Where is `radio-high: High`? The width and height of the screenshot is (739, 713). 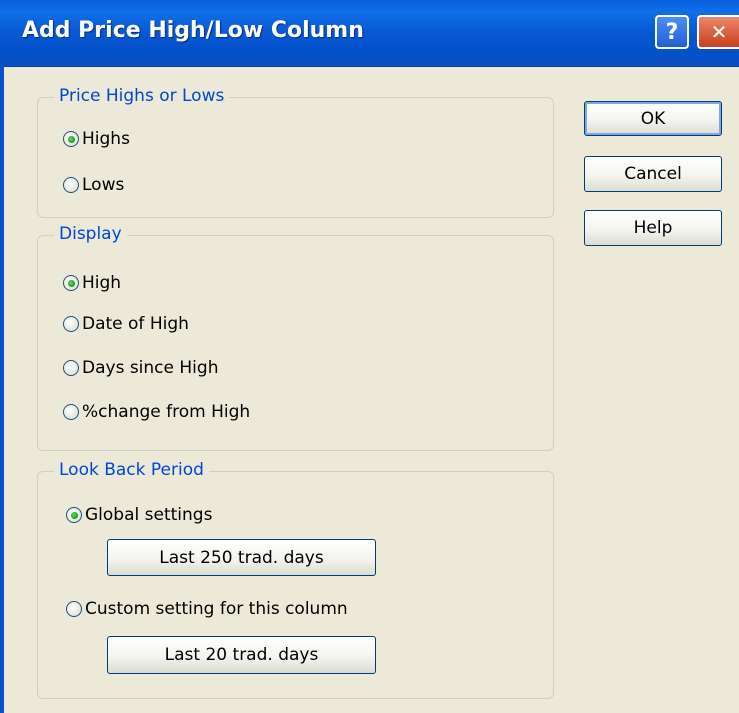 radio-high: High is located at coordinates (92, 283).